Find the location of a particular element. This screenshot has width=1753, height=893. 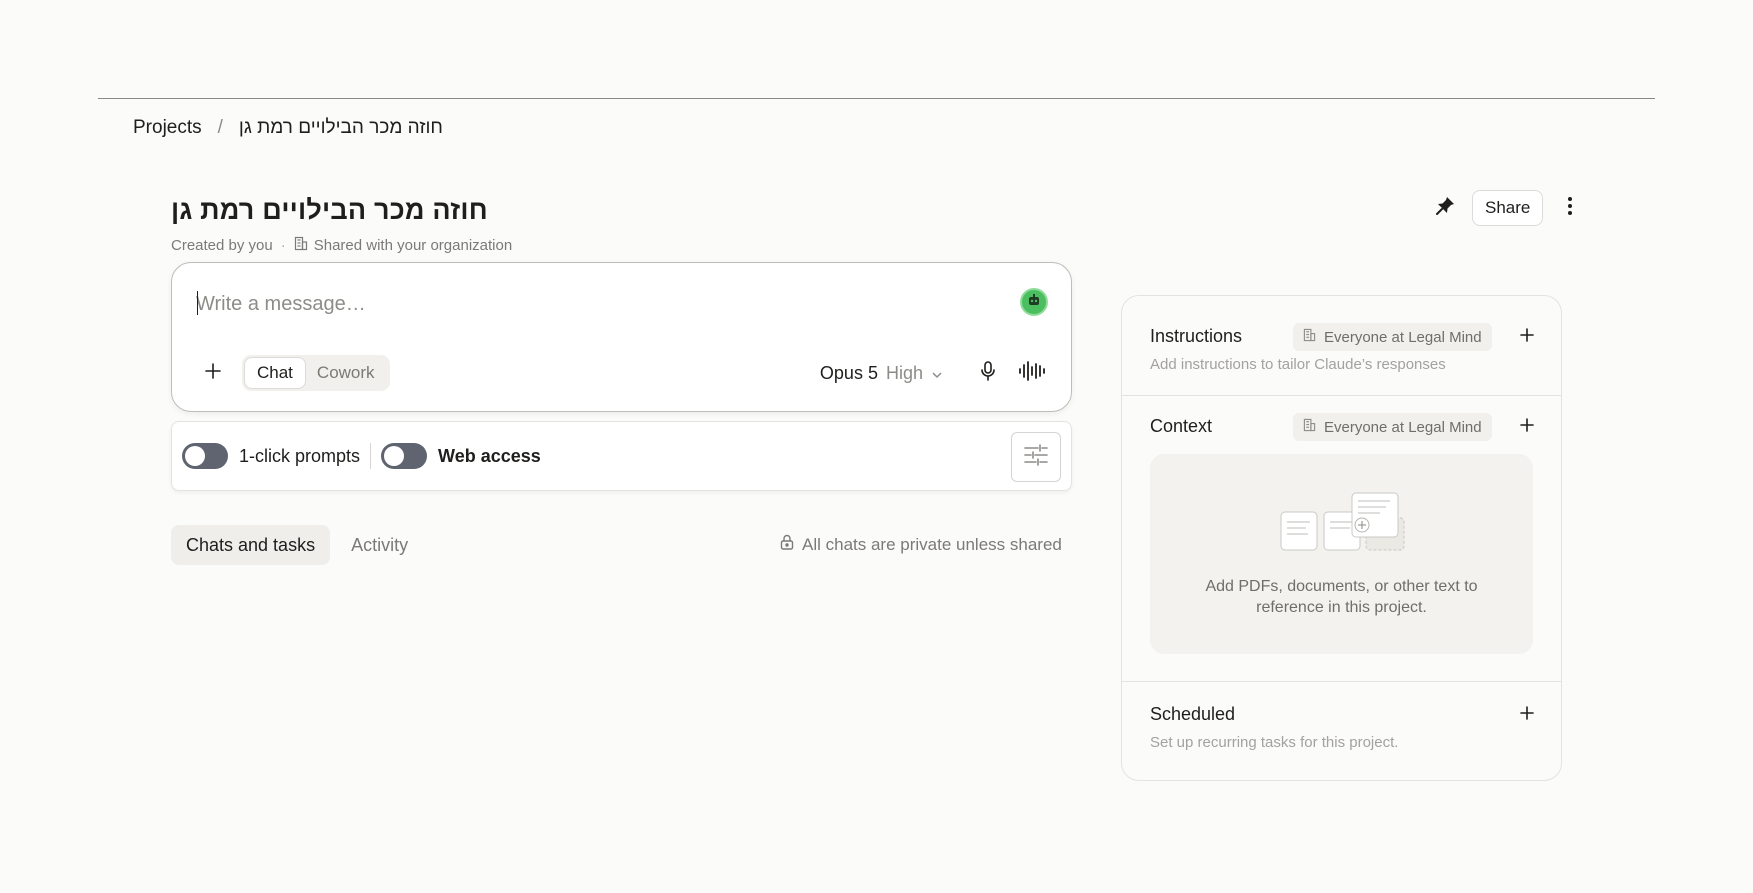

add-scheduled-task-button is located at coordinates (1527, 715).